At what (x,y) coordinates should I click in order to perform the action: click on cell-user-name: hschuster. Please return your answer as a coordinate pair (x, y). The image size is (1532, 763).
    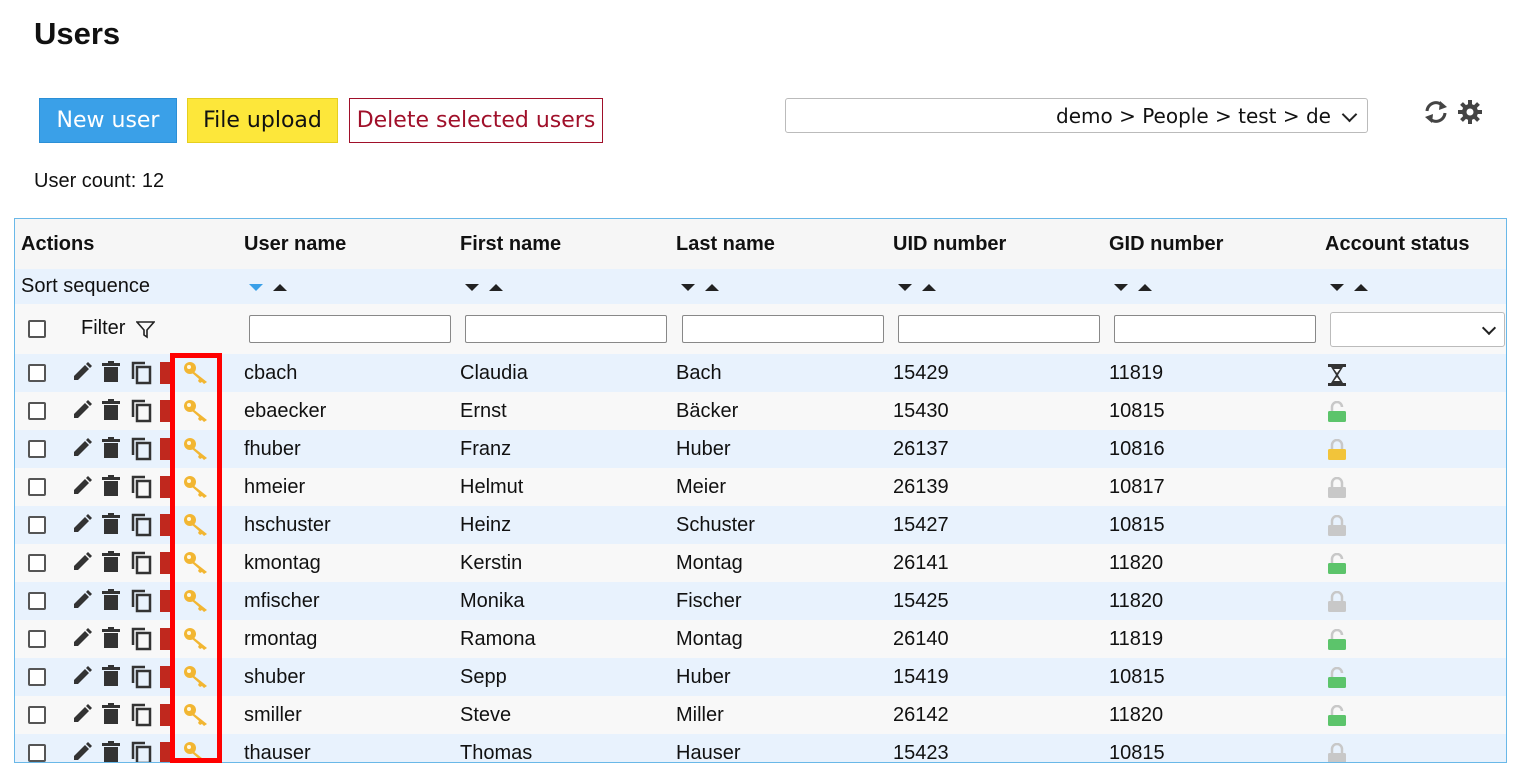
    Looking at the image, I should click on (287, 525).